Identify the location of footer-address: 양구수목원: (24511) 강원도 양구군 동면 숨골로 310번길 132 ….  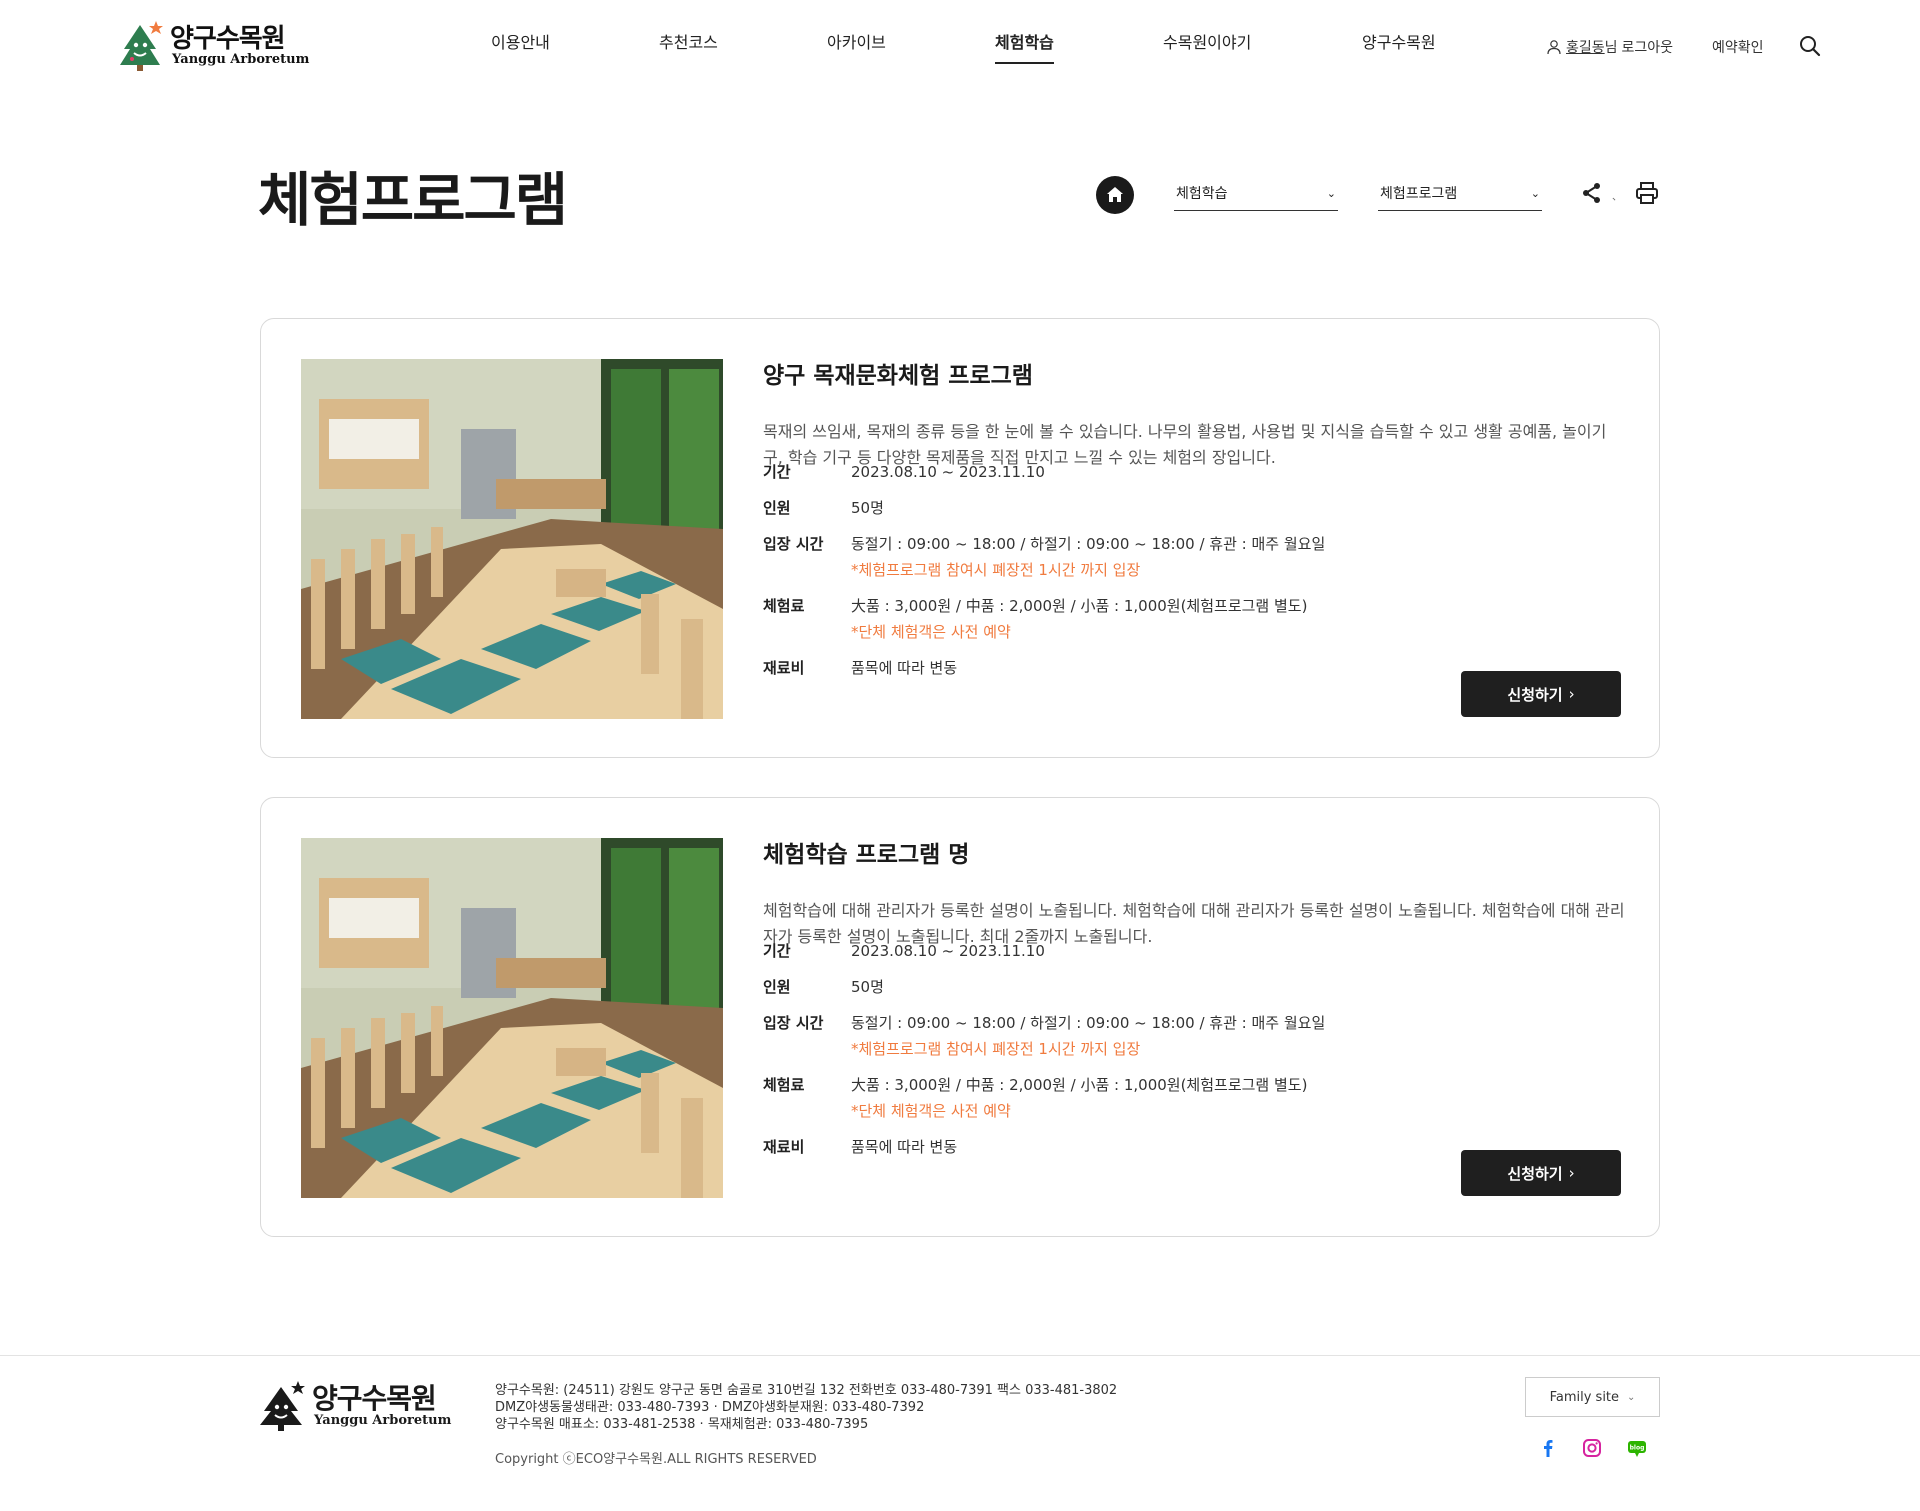
(806, 1407).